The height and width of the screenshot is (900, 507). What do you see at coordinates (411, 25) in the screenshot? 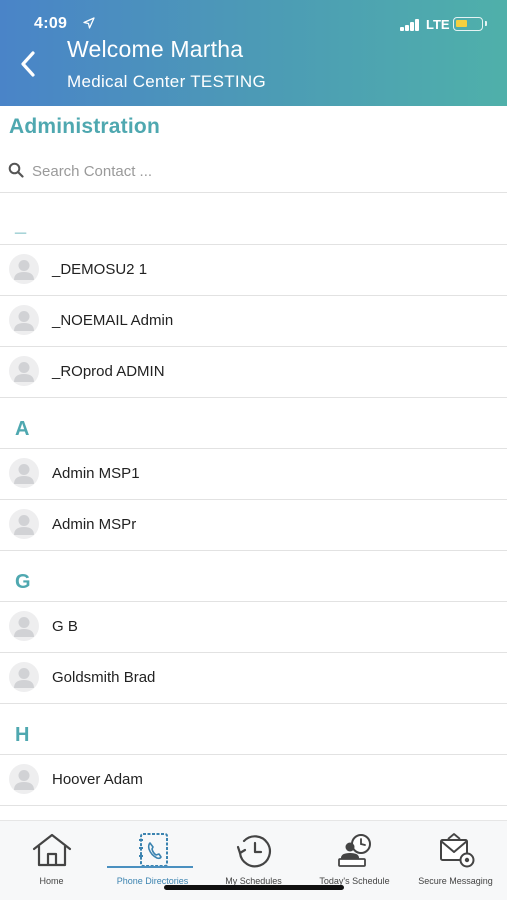
I see `signal-bars-icon` at bounding box center [411, 25].